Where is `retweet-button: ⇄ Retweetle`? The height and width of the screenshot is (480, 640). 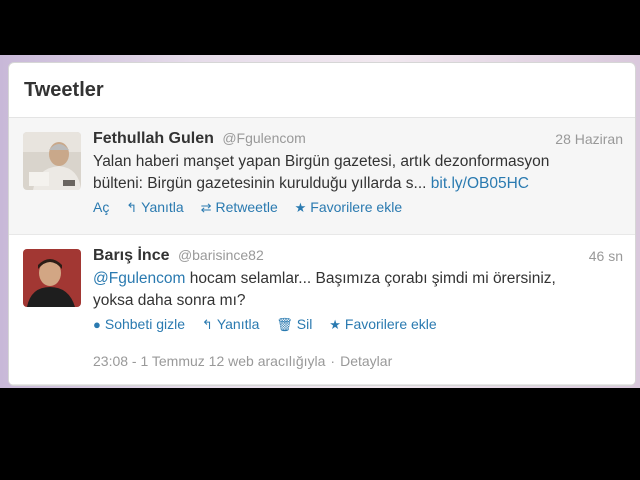 retweet-button: ⇄ Retweetle is located at coordinates (239, 207).